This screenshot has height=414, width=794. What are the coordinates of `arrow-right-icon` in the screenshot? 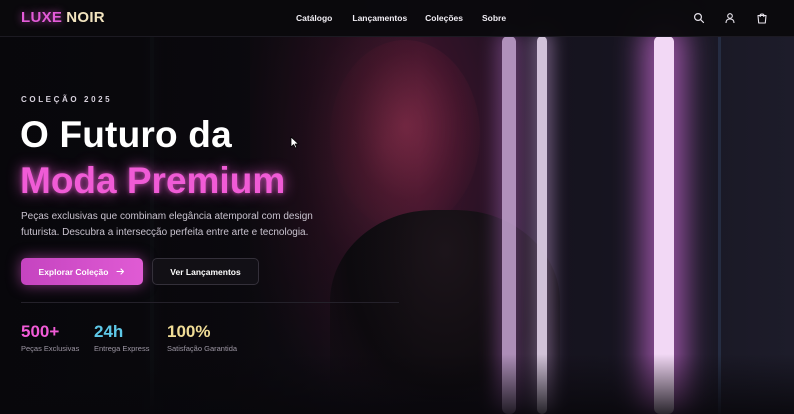 It's located at (120, 271).